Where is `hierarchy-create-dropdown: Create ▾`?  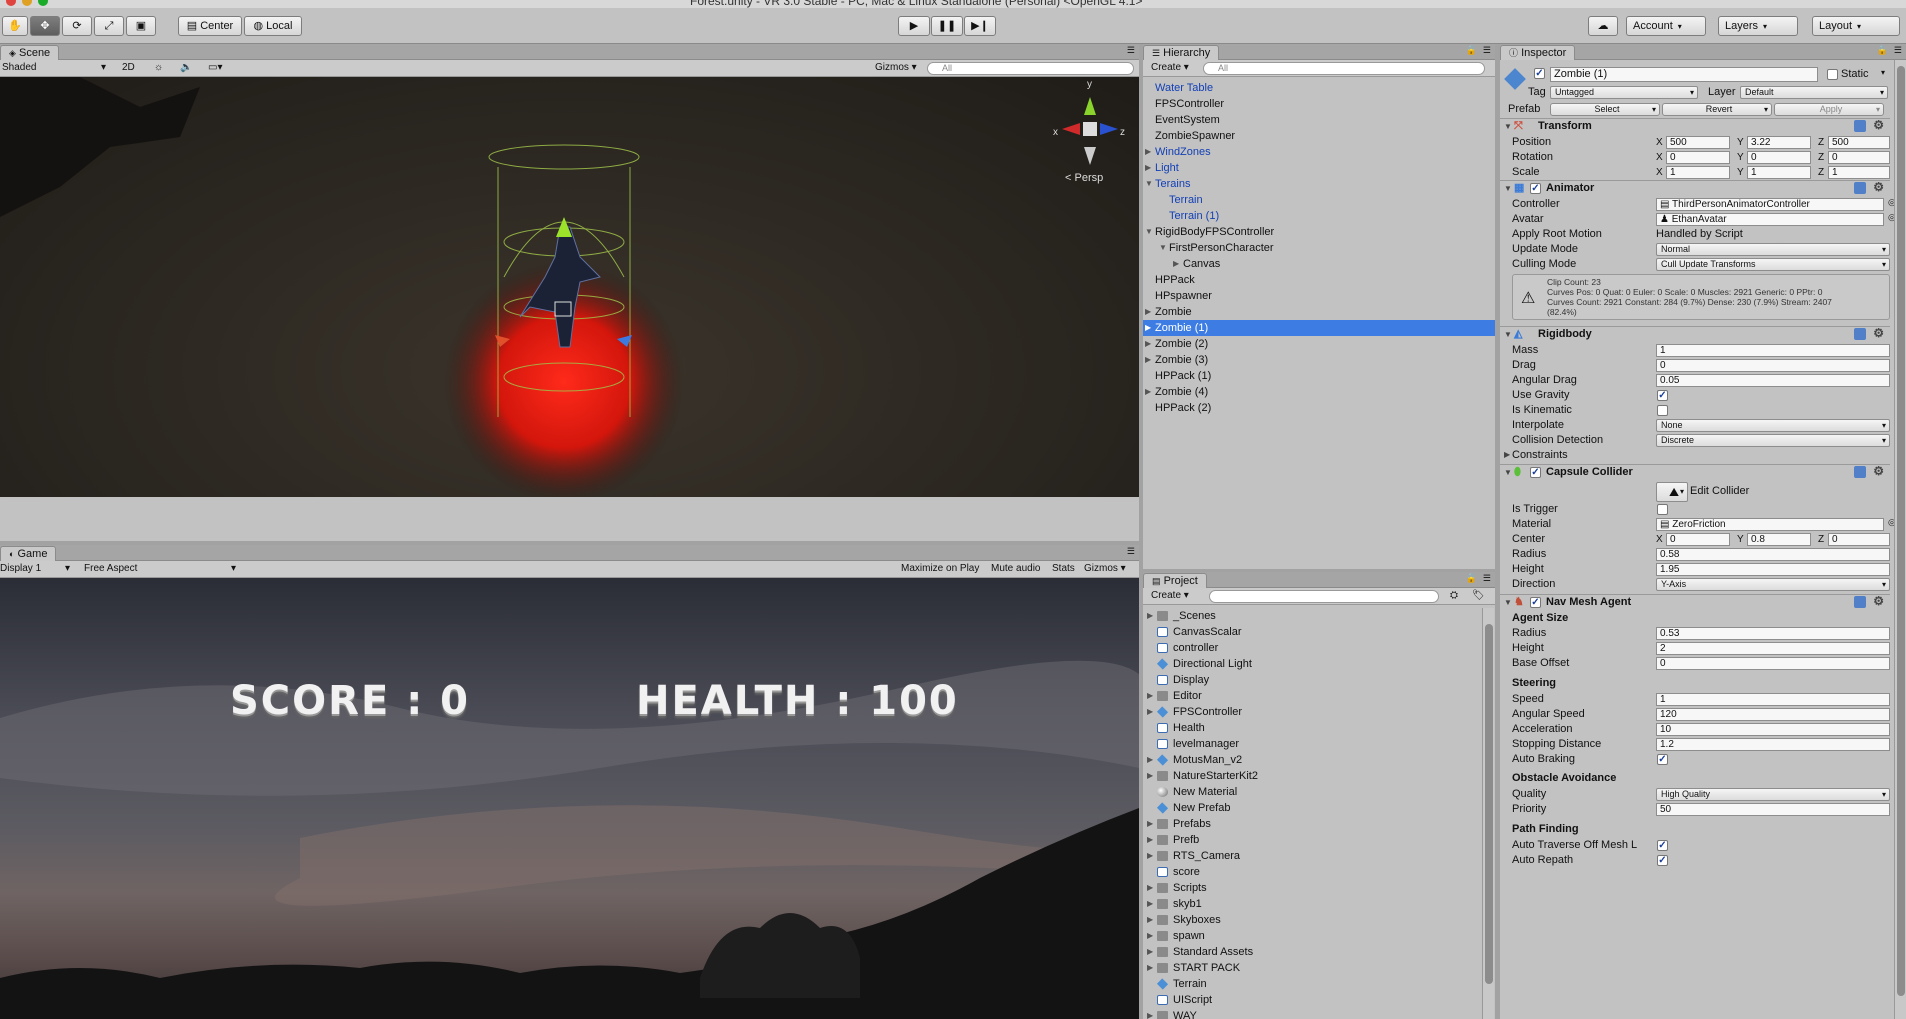 hierarchy-create-dropdown: Create ▾ is located at coordinates (1170, 68).